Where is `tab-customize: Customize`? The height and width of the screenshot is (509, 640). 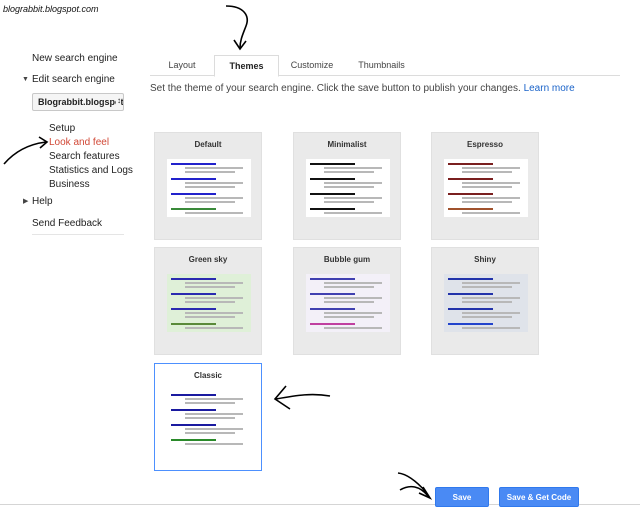
tab-customize: Customize is located at coordinates (312, 65).